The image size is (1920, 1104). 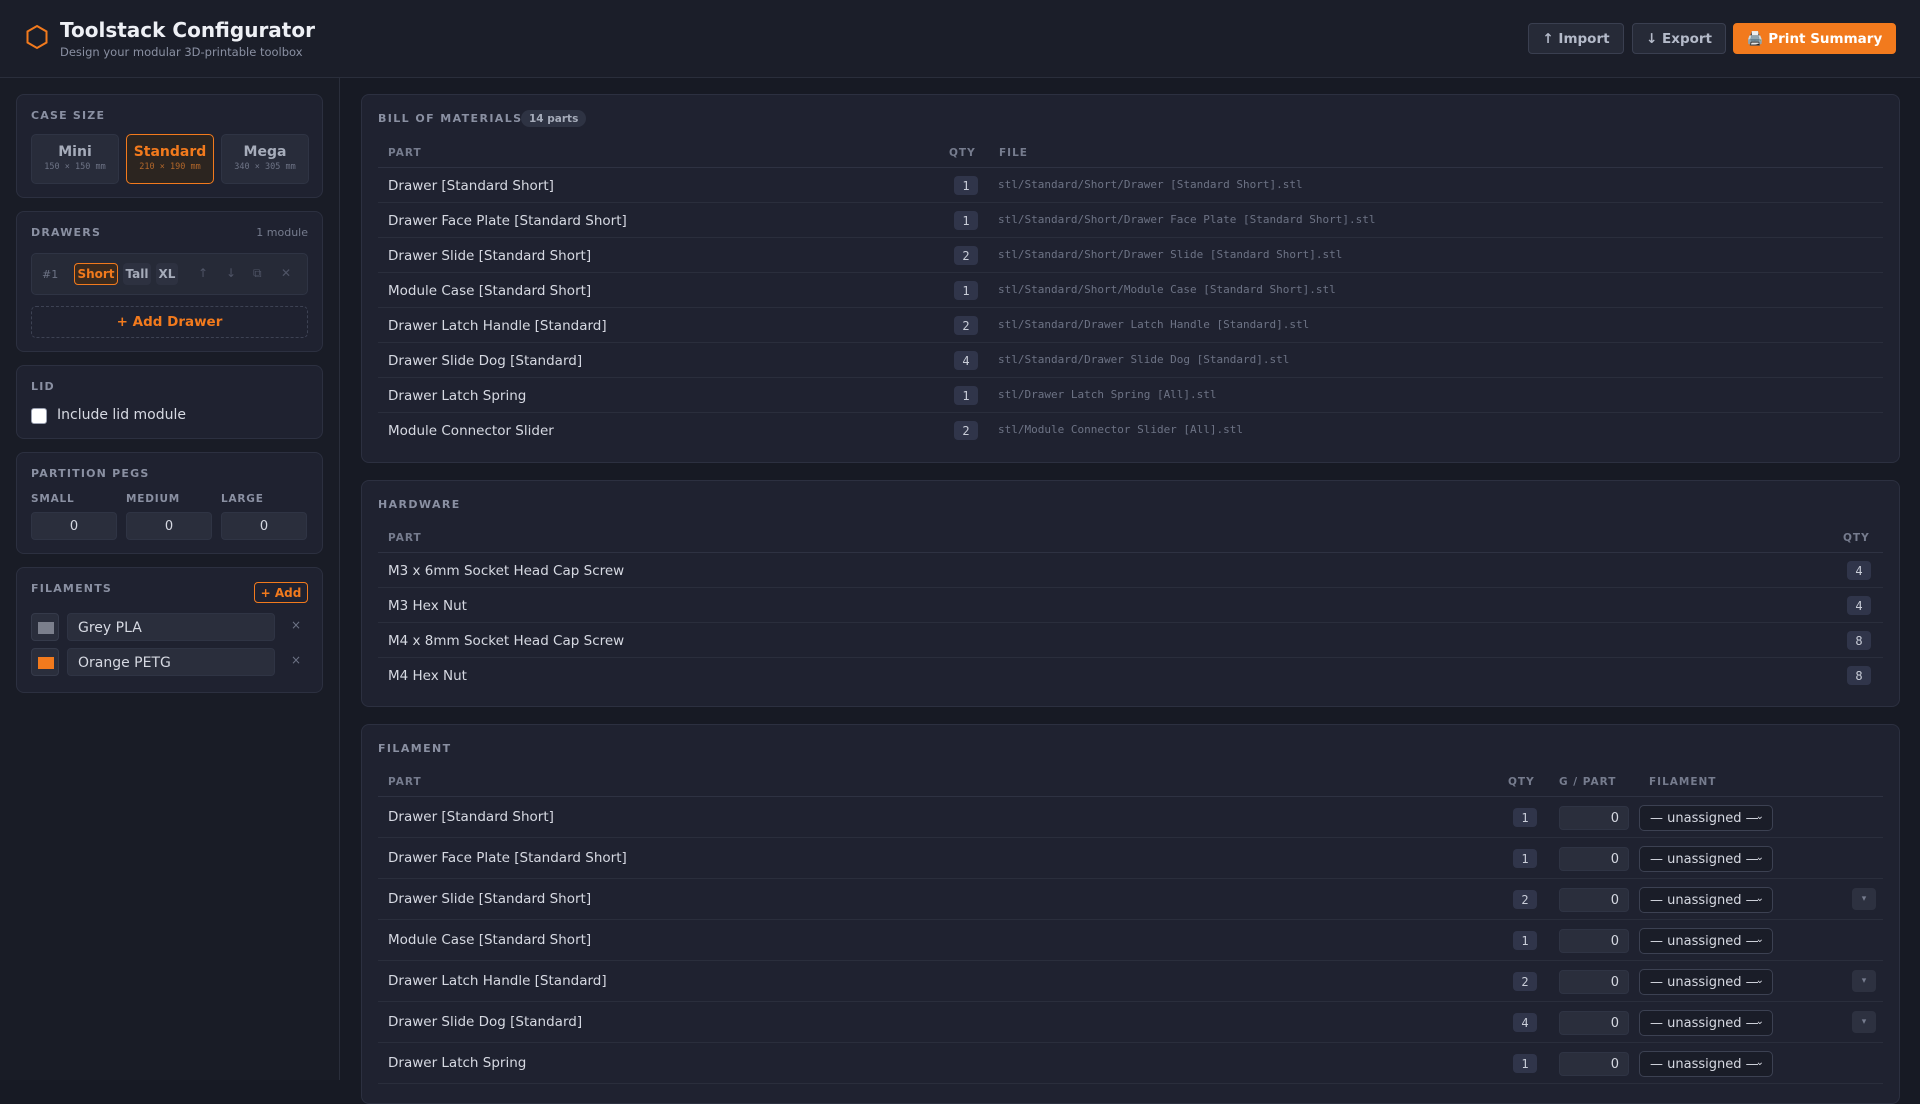 I want to click on import-button: ↑ Import, so click(x=1576, y=38).